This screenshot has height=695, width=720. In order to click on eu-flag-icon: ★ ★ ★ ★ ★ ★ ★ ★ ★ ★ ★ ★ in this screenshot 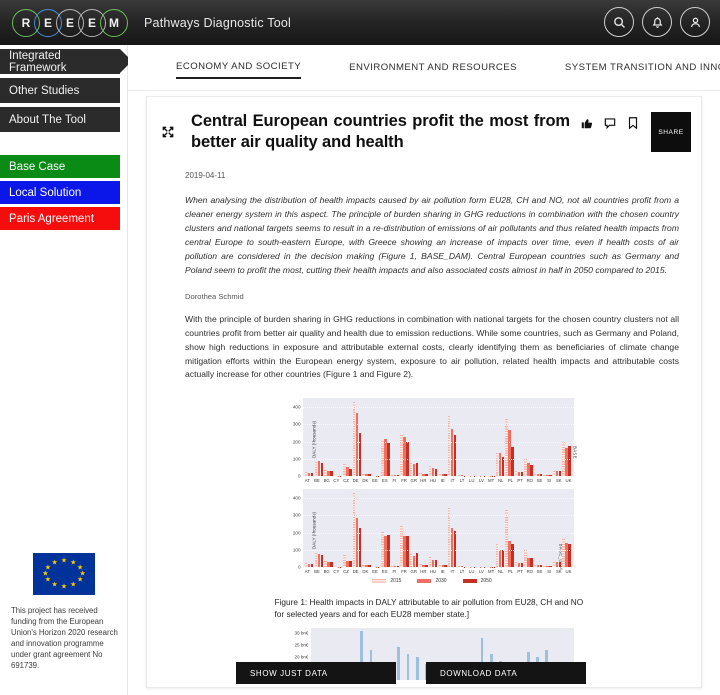, I will do `click(64, 574)`.